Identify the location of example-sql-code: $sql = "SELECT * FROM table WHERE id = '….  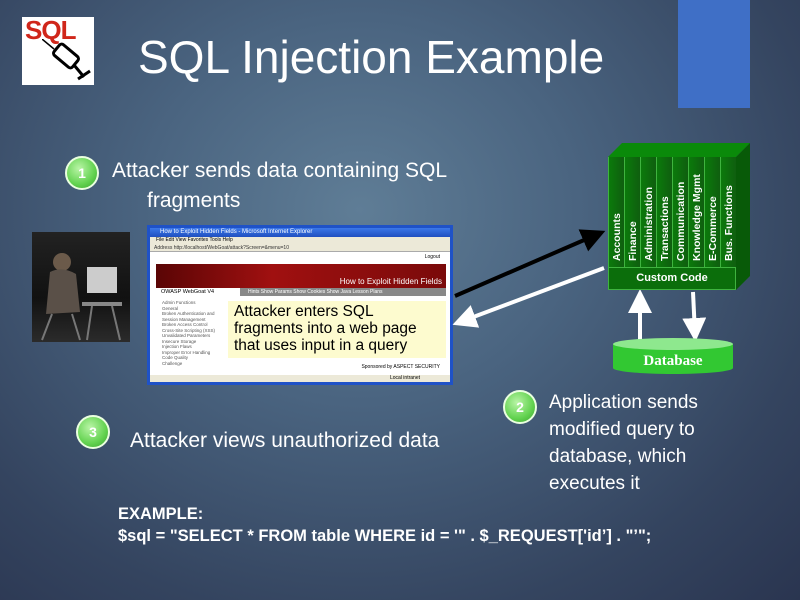
(385, 536).